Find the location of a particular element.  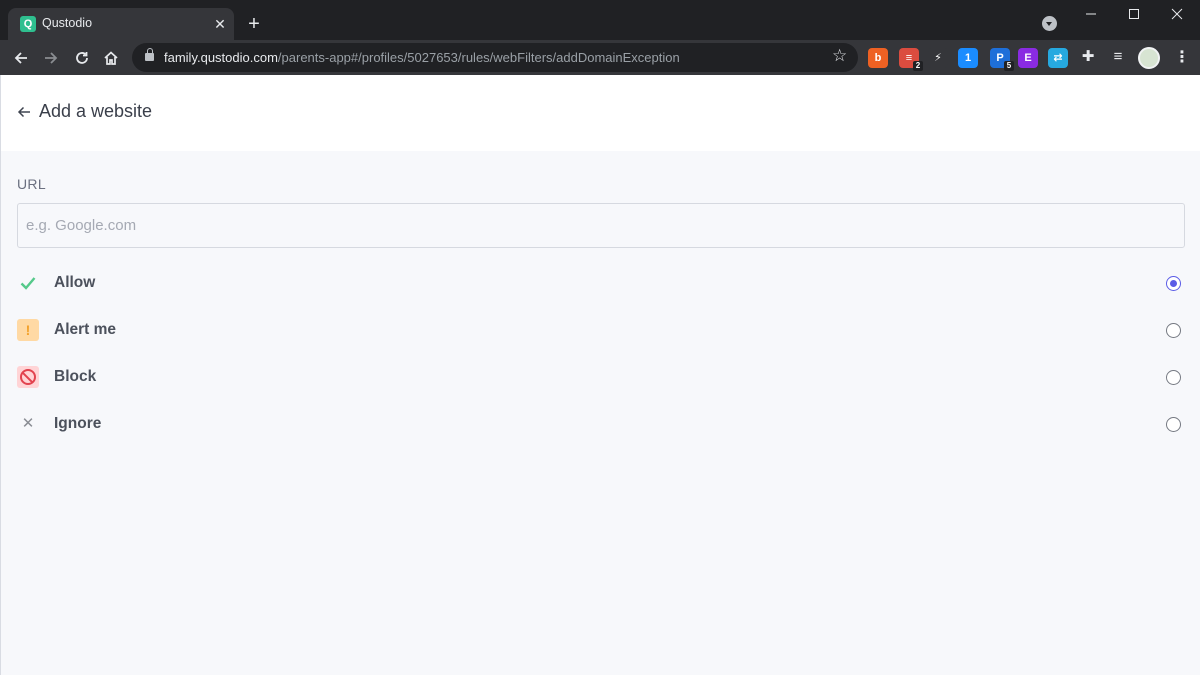

close-window-button is located at coordinates (1177, 15).